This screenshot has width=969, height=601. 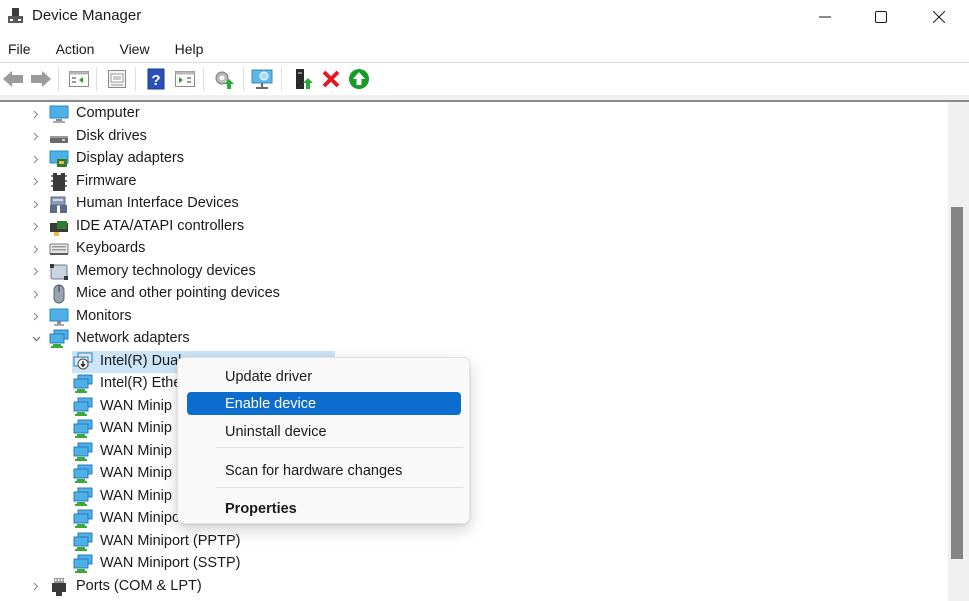 What do you see at coordinates (825, 17) in the screenshot?
I see `minimize-button` at bounding box center [825, 17].